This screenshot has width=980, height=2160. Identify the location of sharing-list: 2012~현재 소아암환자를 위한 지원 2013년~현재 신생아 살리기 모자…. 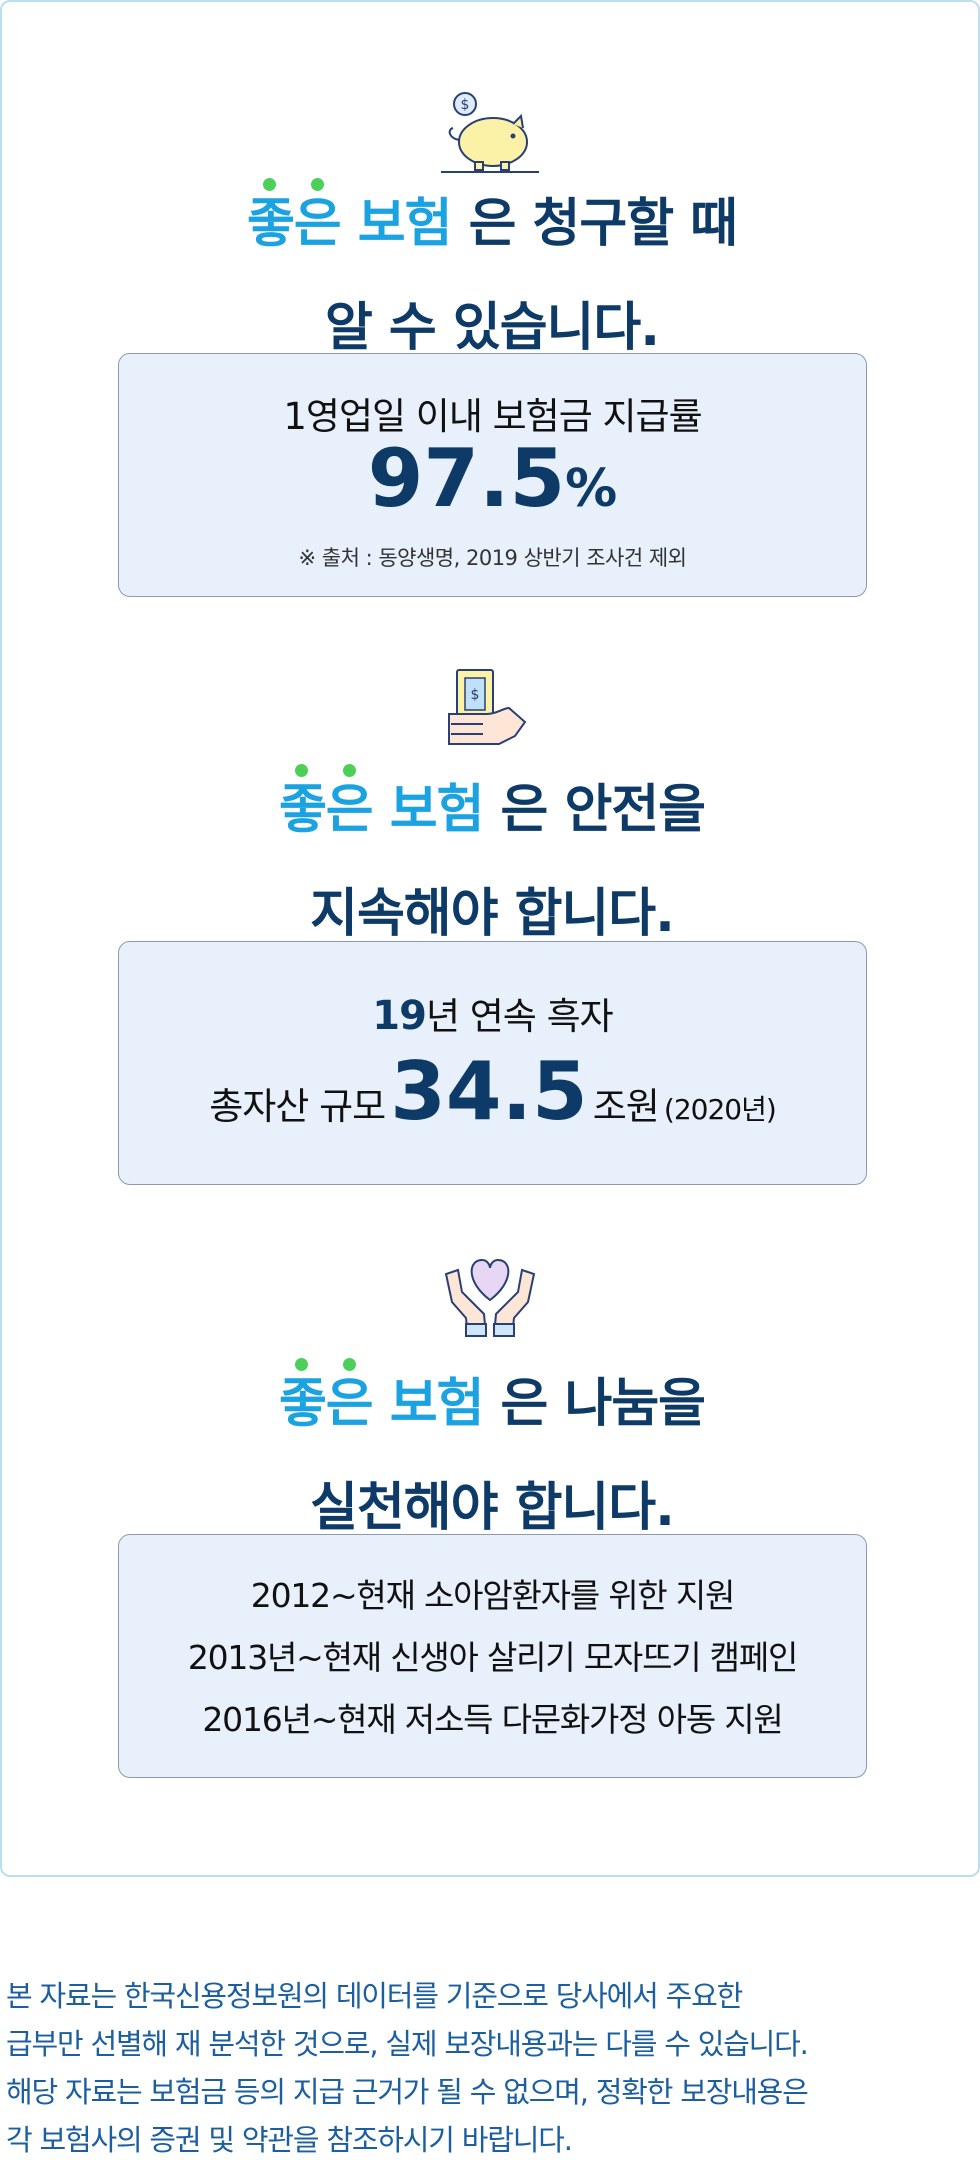
(492, 1658).